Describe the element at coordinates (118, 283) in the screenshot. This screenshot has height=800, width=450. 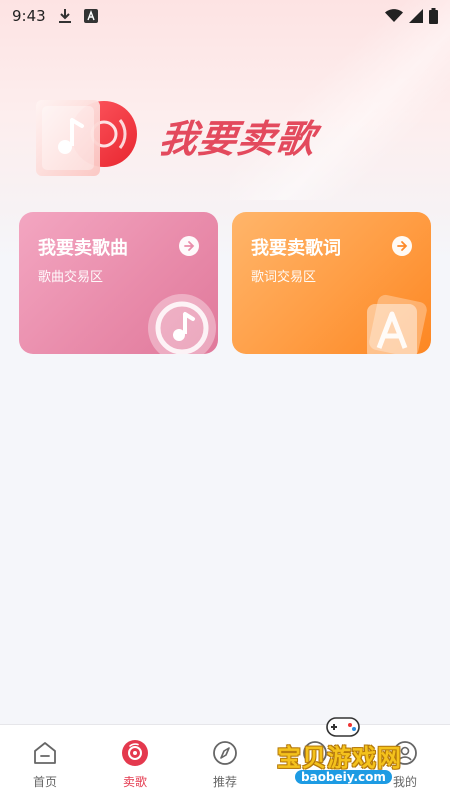
I see `sell-song-card: 我要卖歌曲 歌曲交易区` at that location.